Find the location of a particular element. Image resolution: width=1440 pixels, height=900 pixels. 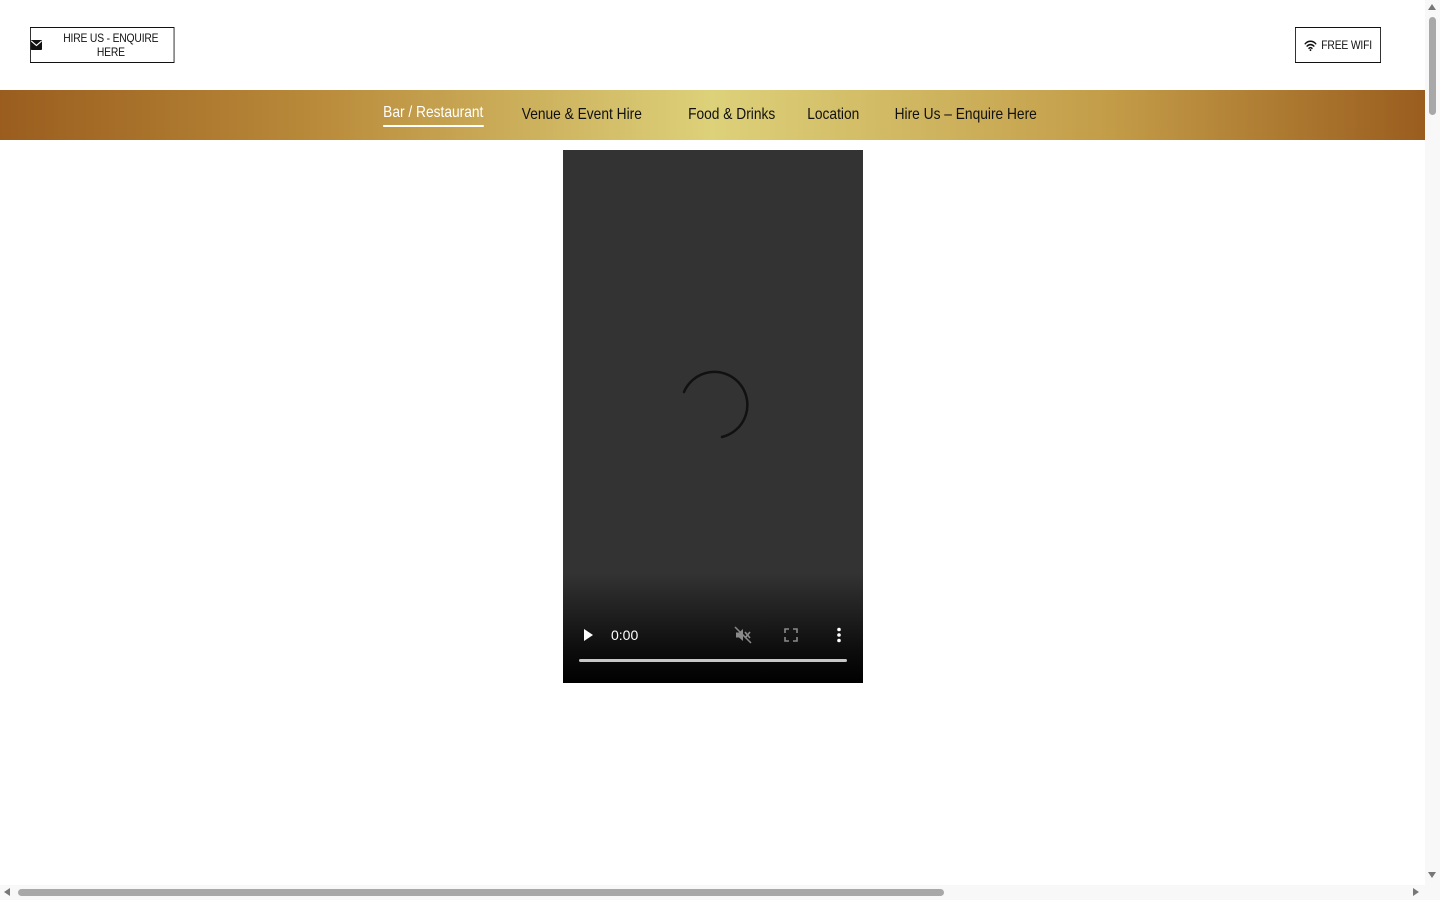

nav-item-label: Venue & Event Hire is located at coordinates (581, 114).